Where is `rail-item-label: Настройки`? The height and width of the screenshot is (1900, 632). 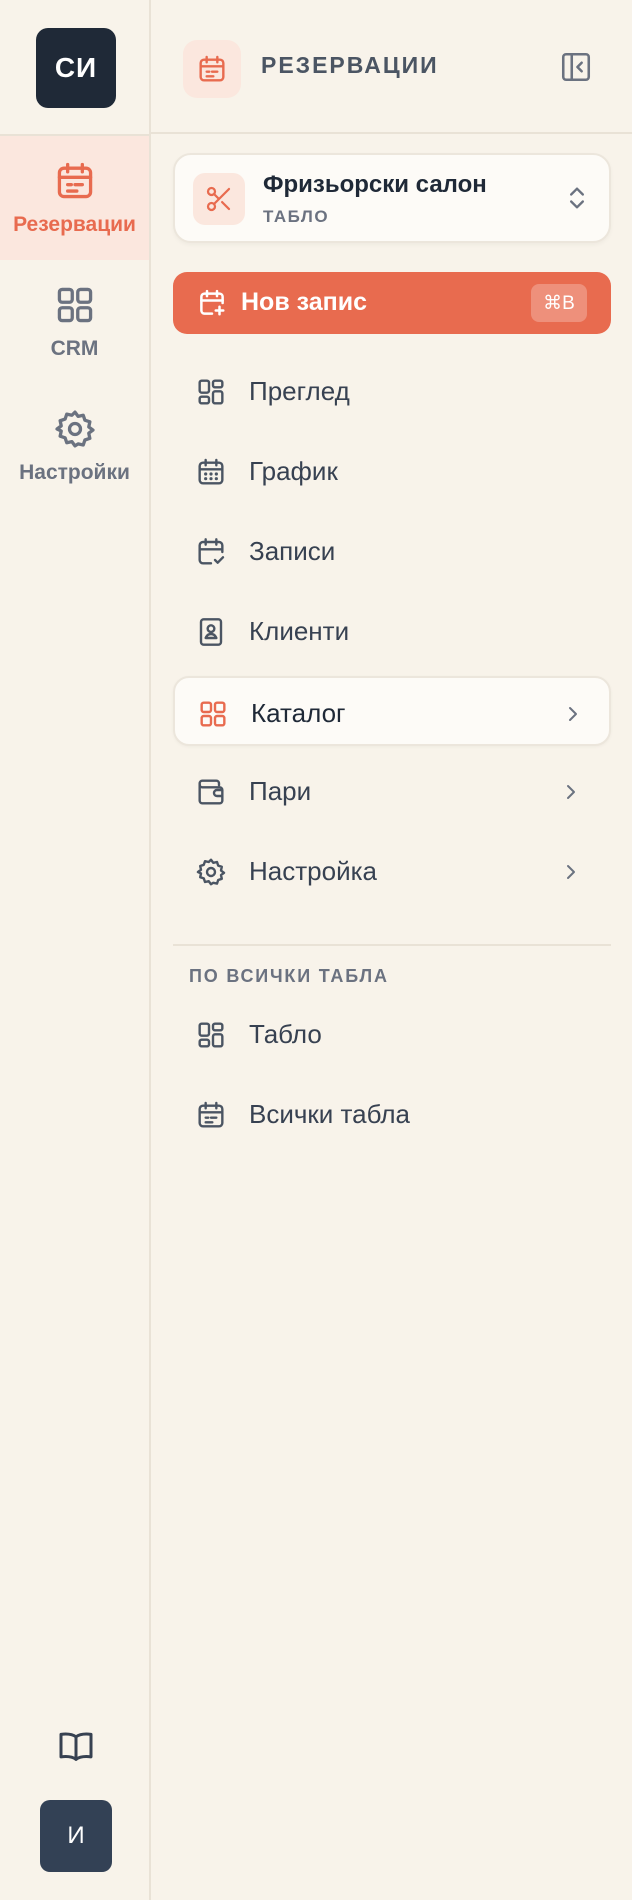 rail-item-label: Настройки is located at coordinates (74, 472).